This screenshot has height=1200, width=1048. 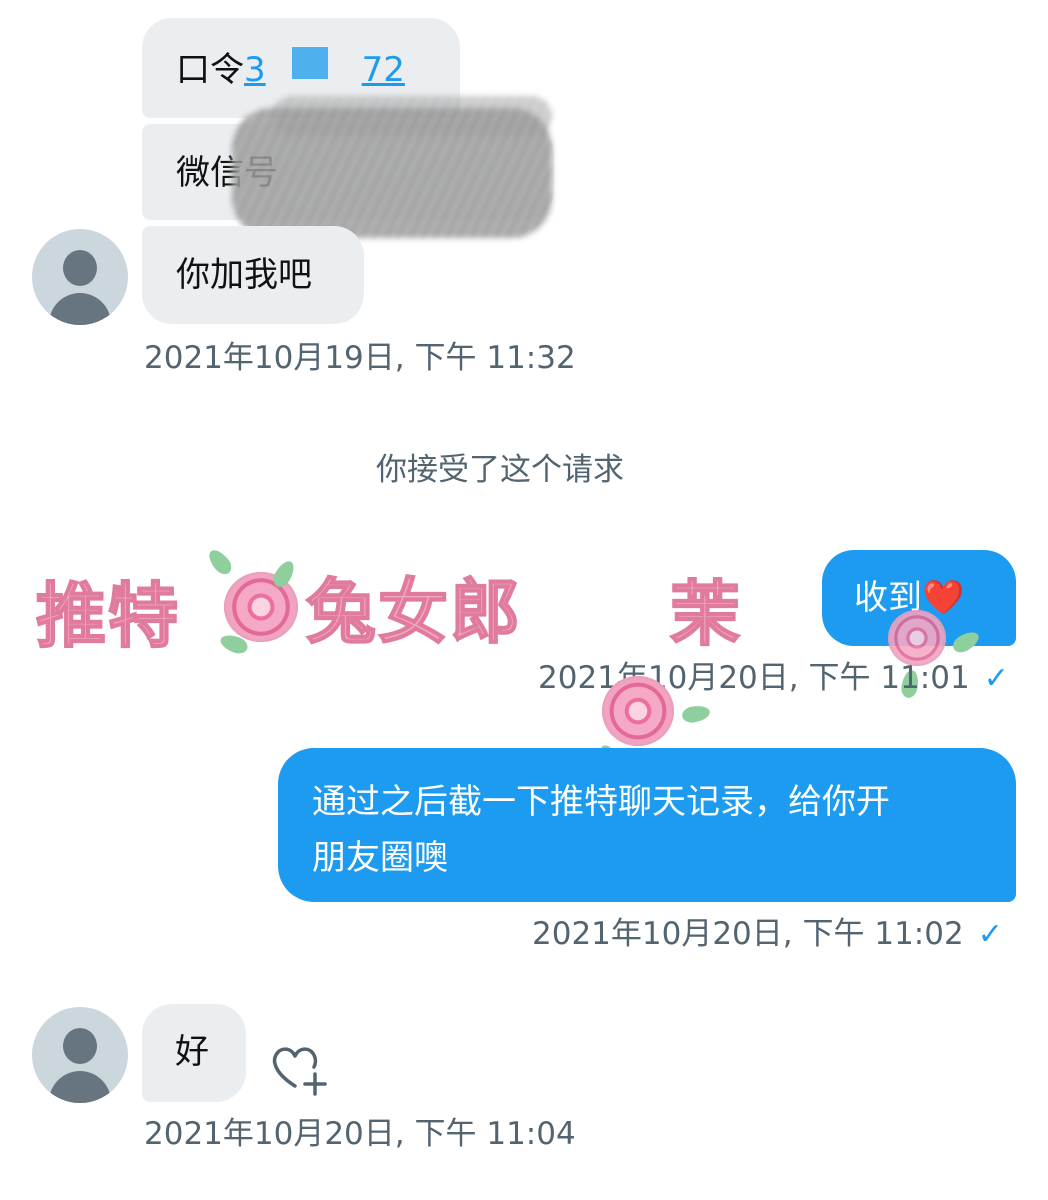 I want to click on message-text: 好, so click(x=192, y=1052).